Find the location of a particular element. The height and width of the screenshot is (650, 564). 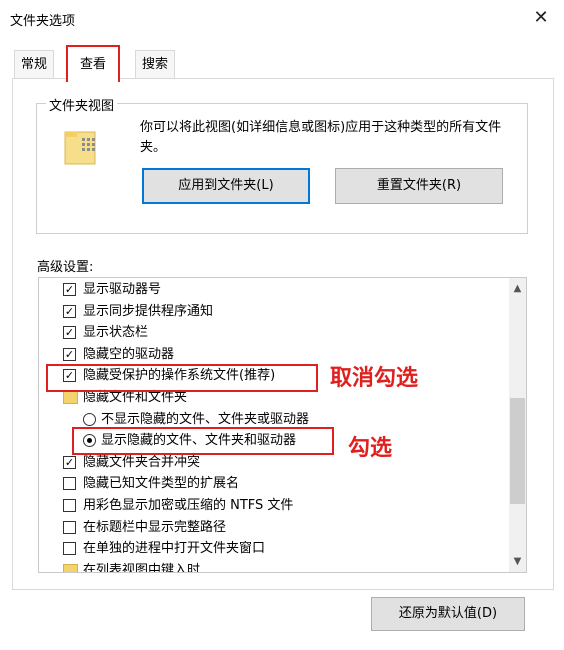

window-title: 文件夹选项 is located at coordinates (43, 21).